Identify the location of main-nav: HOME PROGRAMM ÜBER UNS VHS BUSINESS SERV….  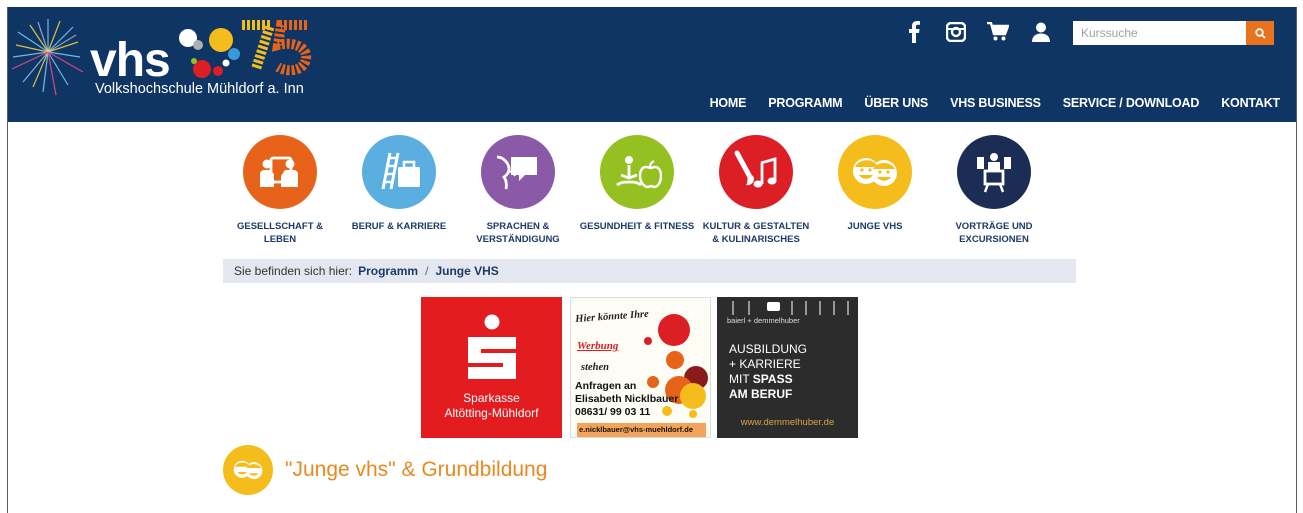
(984, 103).